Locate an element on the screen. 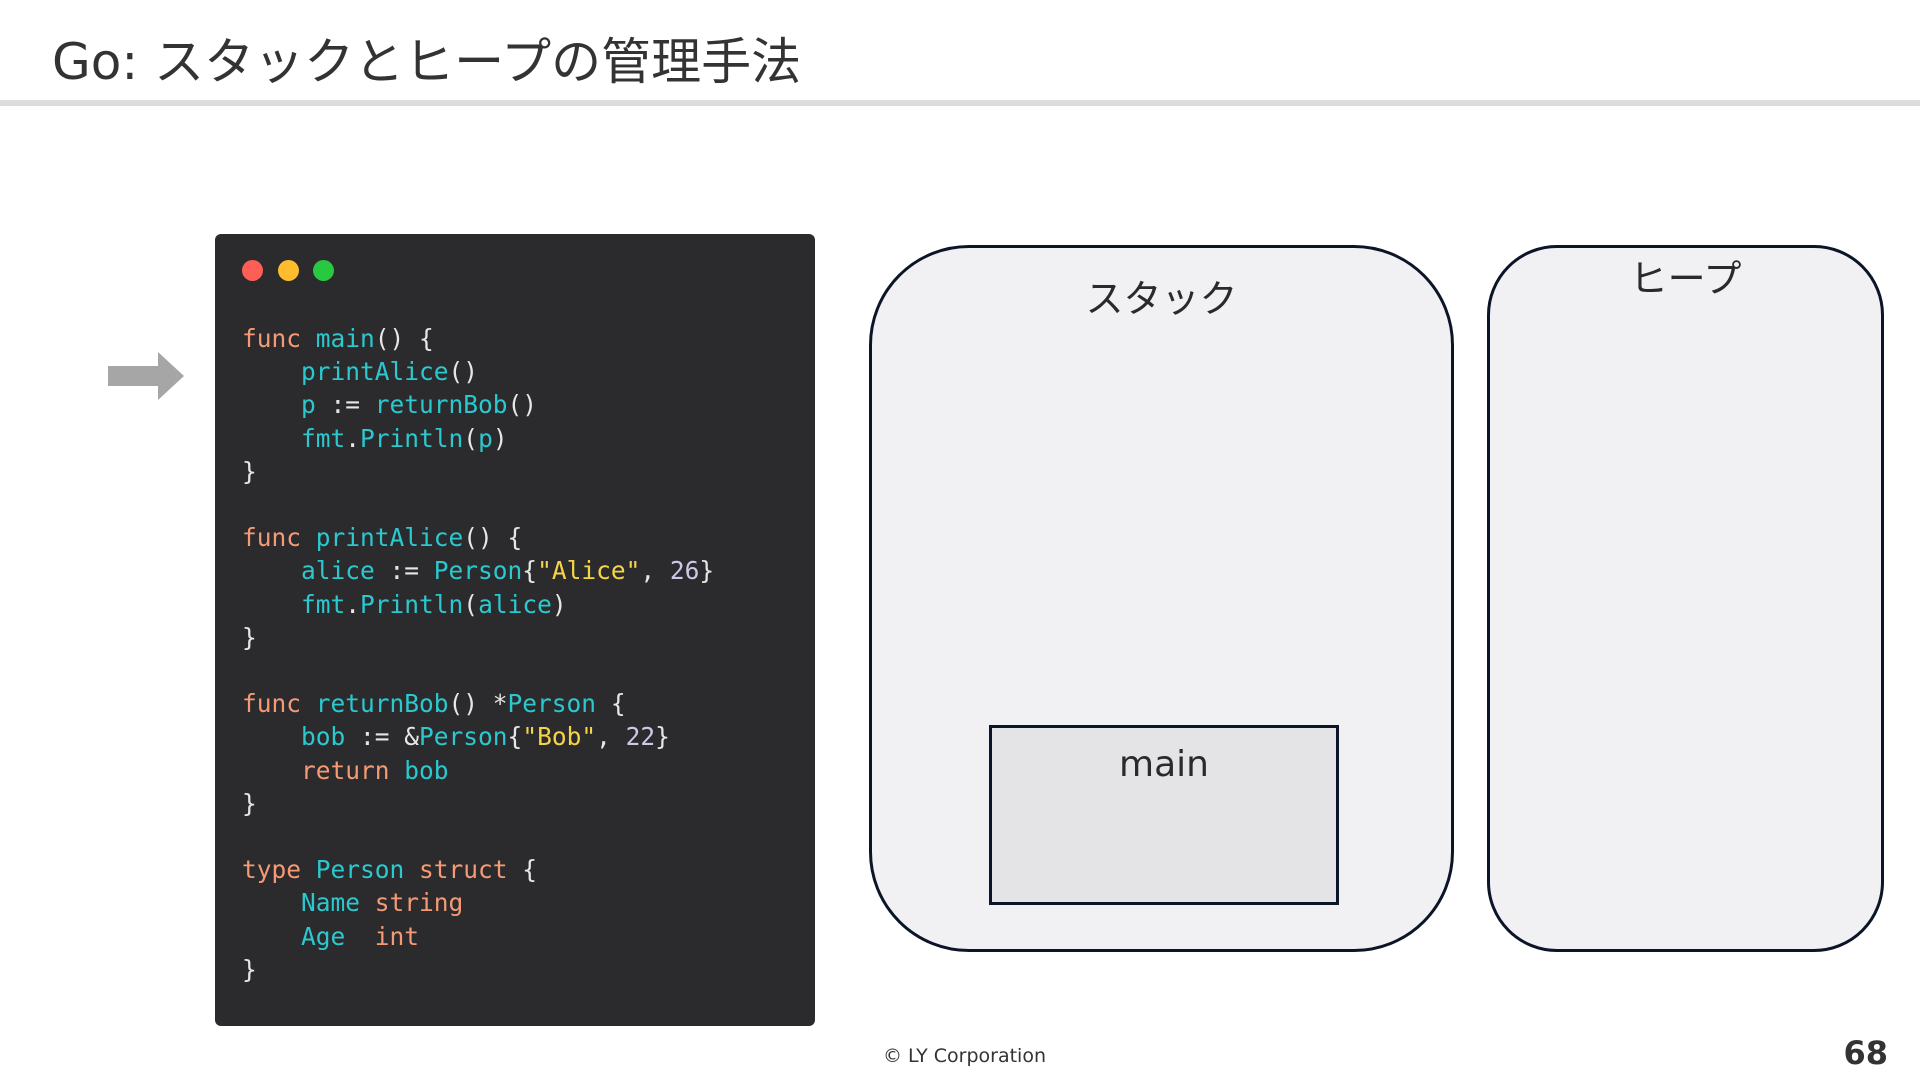  code-line: p := returnBob() is located at coordinates (390, 405).